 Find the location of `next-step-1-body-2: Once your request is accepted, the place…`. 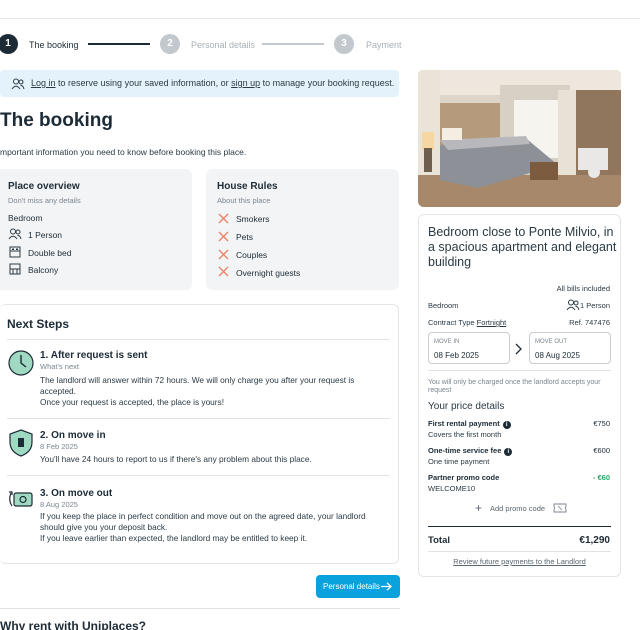

next-step-1-body-2: Once your request is accepted, the place… is located at coordinates (132, 402).